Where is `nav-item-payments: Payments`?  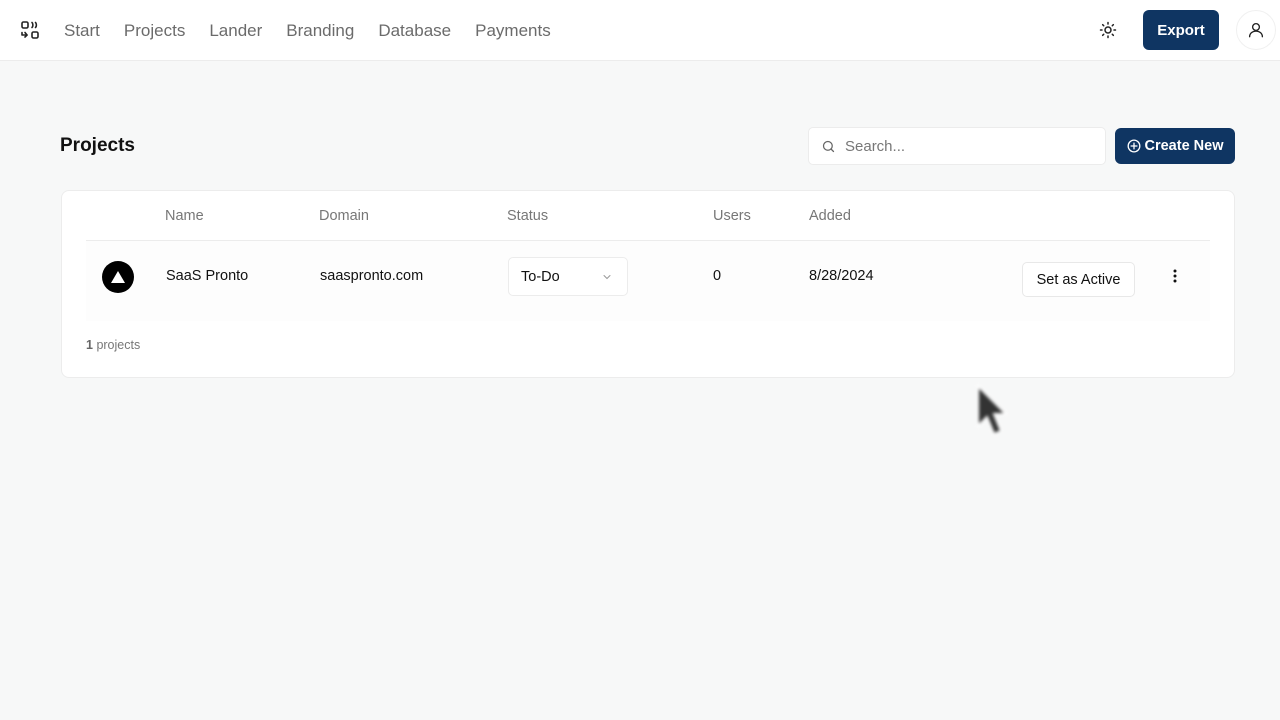 nav-item-payments: Payments is located at coordinates (513, 31).